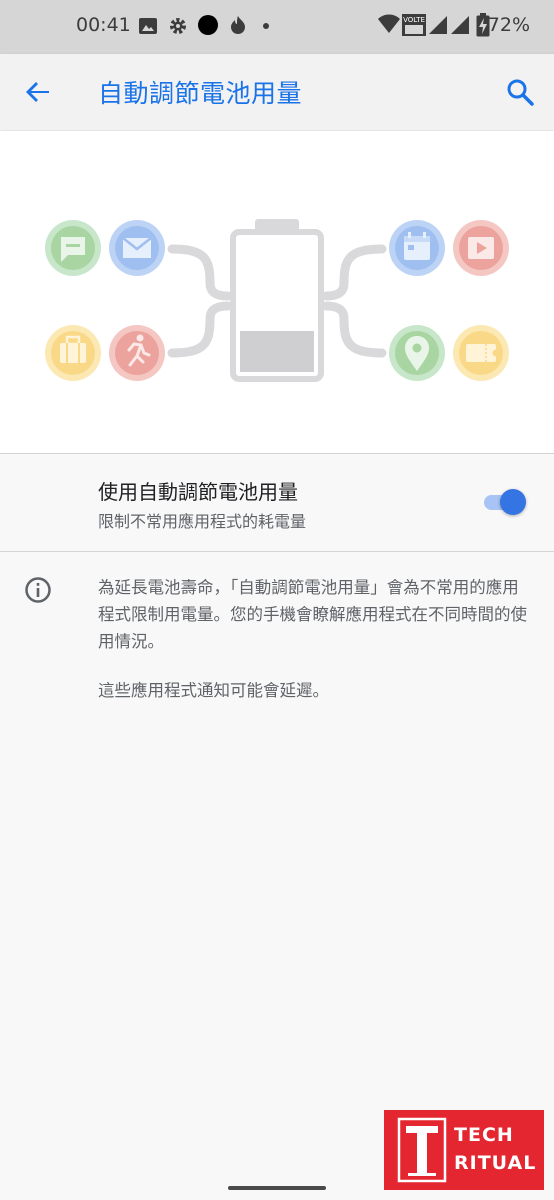 Image resolution: width=554 pixels, height=1200 pixels. I want to click on battery-shape, so click(277, 300).